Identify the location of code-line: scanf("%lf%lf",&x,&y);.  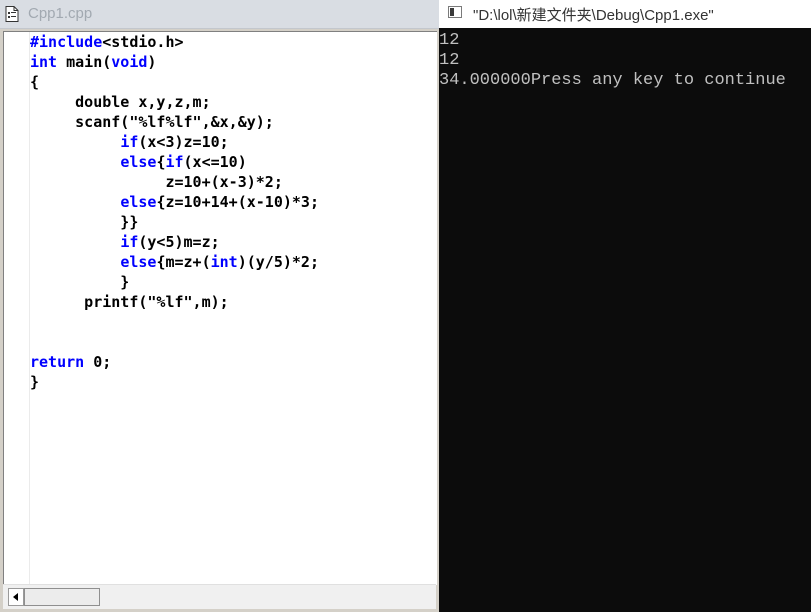
(174, 122).